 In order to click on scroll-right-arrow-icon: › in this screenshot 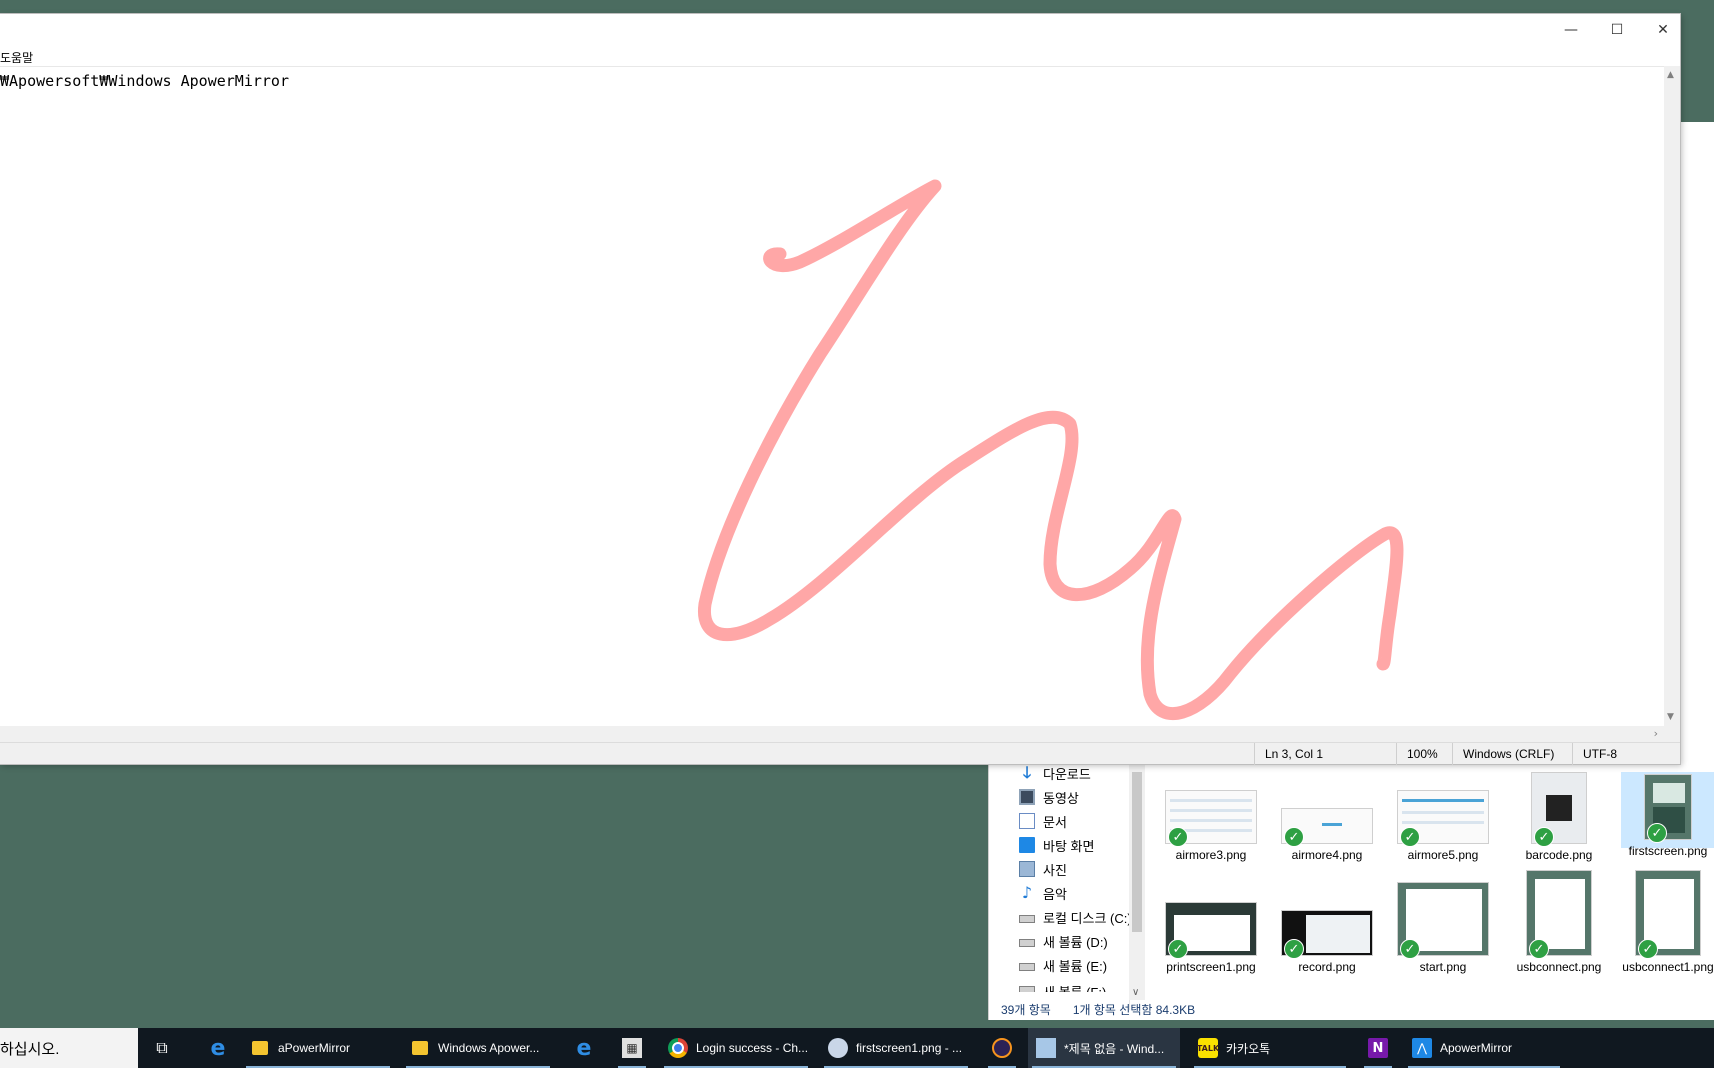, I will do `click(1656, 733)`.